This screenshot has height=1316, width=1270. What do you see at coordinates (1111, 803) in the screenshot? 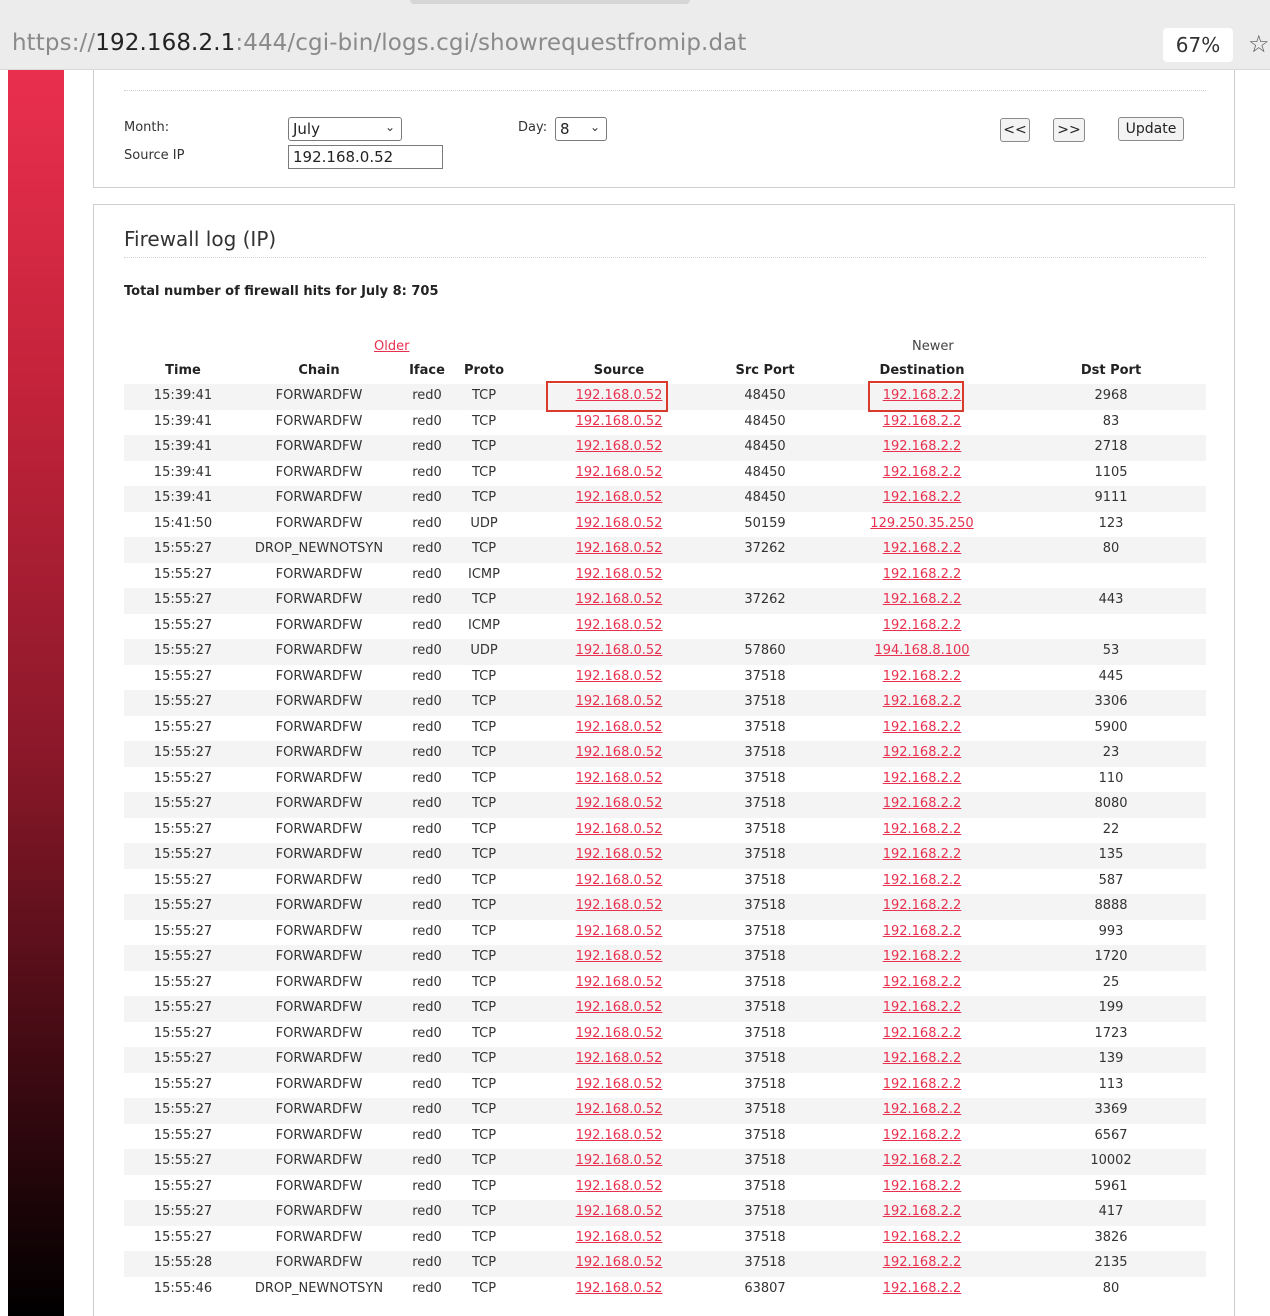
I see `row-dst-port-cell: 8080` at bounding box center [1111, 803].